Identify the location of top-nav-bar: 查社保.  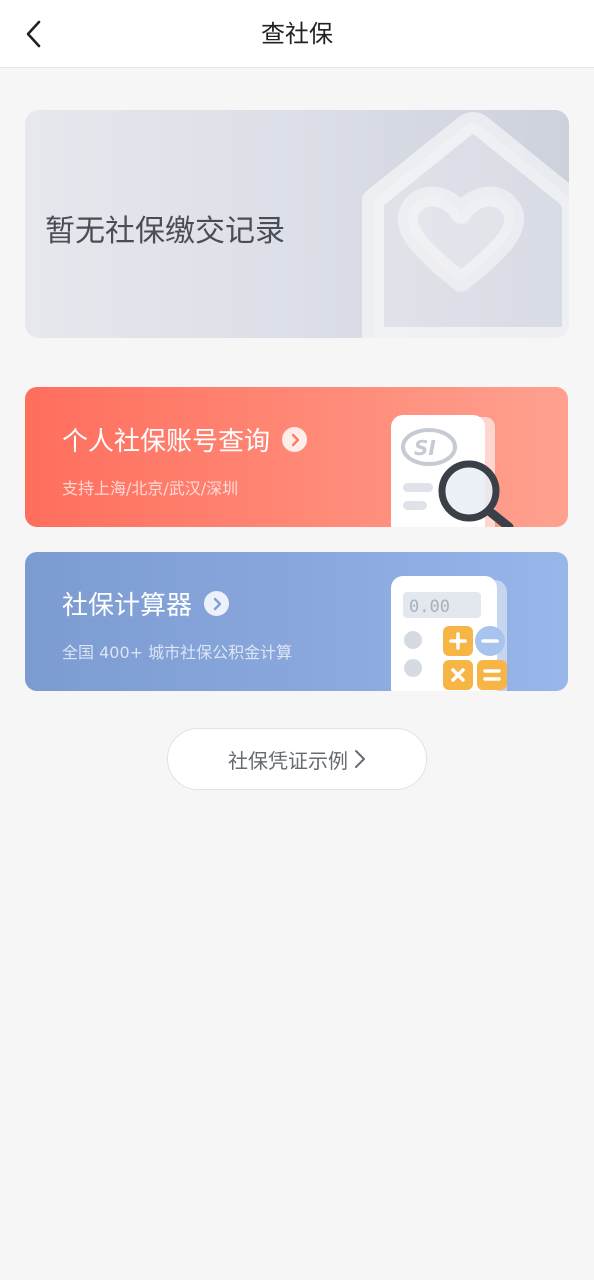
(297, 34).